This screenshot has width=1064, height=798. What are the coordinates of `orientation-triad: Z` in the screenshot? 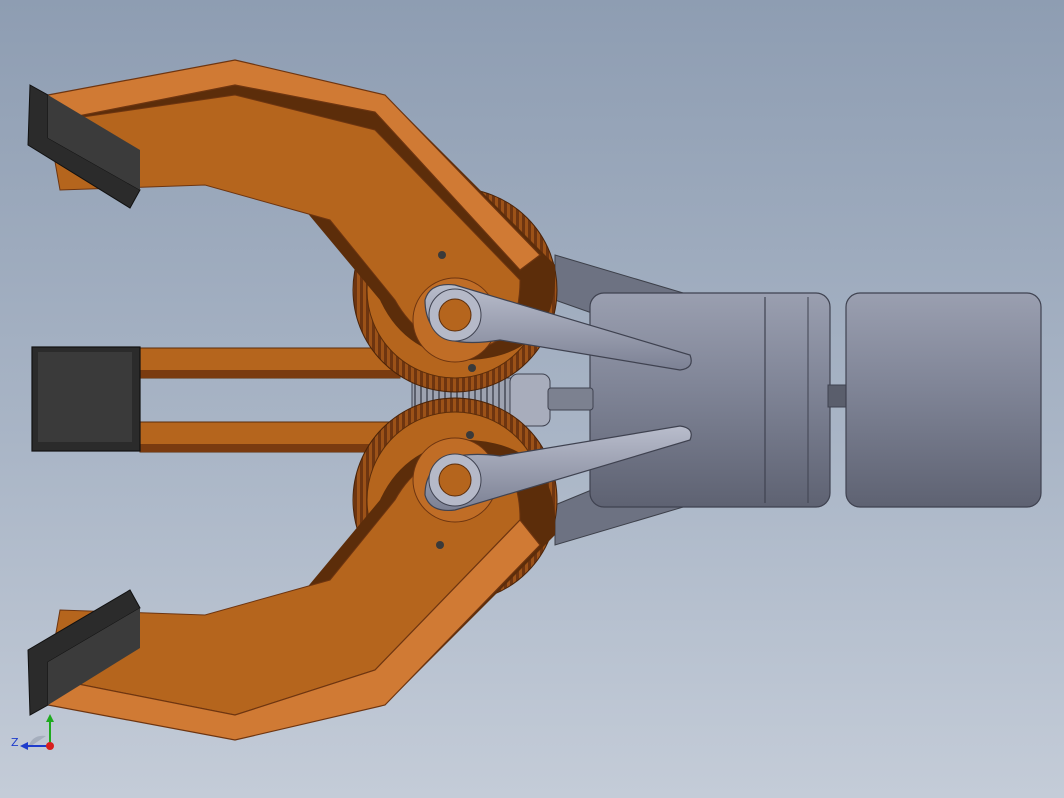 It's located at (35, 735).